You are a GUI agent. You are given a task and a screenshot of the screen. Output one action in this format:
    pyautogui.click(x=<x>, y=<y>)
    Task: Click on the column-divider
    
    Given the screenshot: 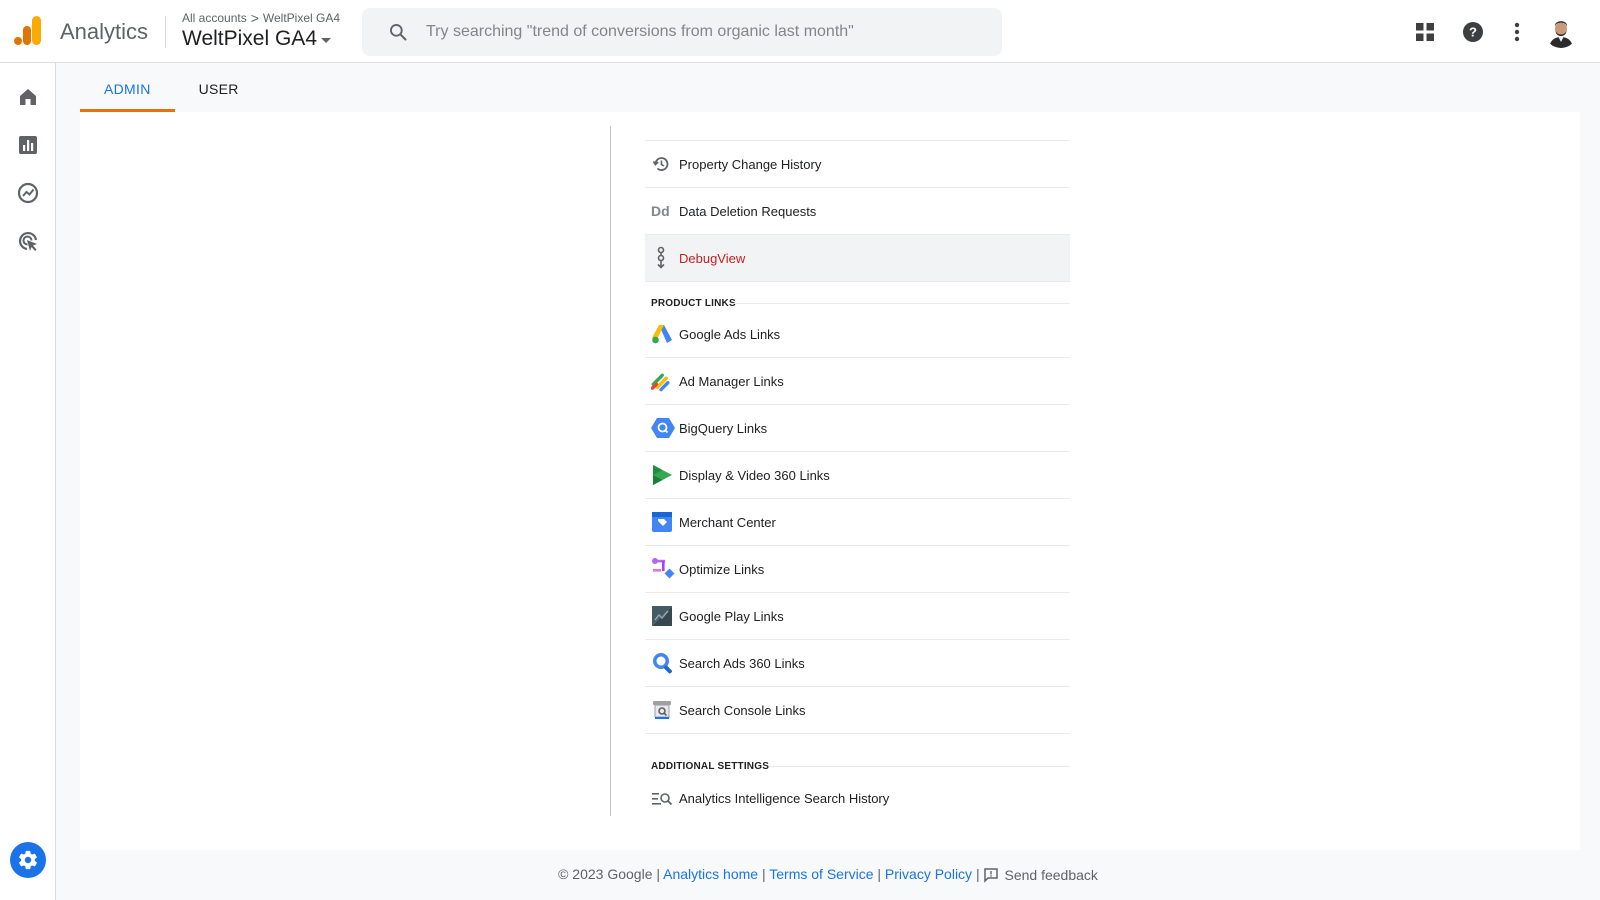 What is the action you would take?
    pyautogui.click(x=610, y=471)
    